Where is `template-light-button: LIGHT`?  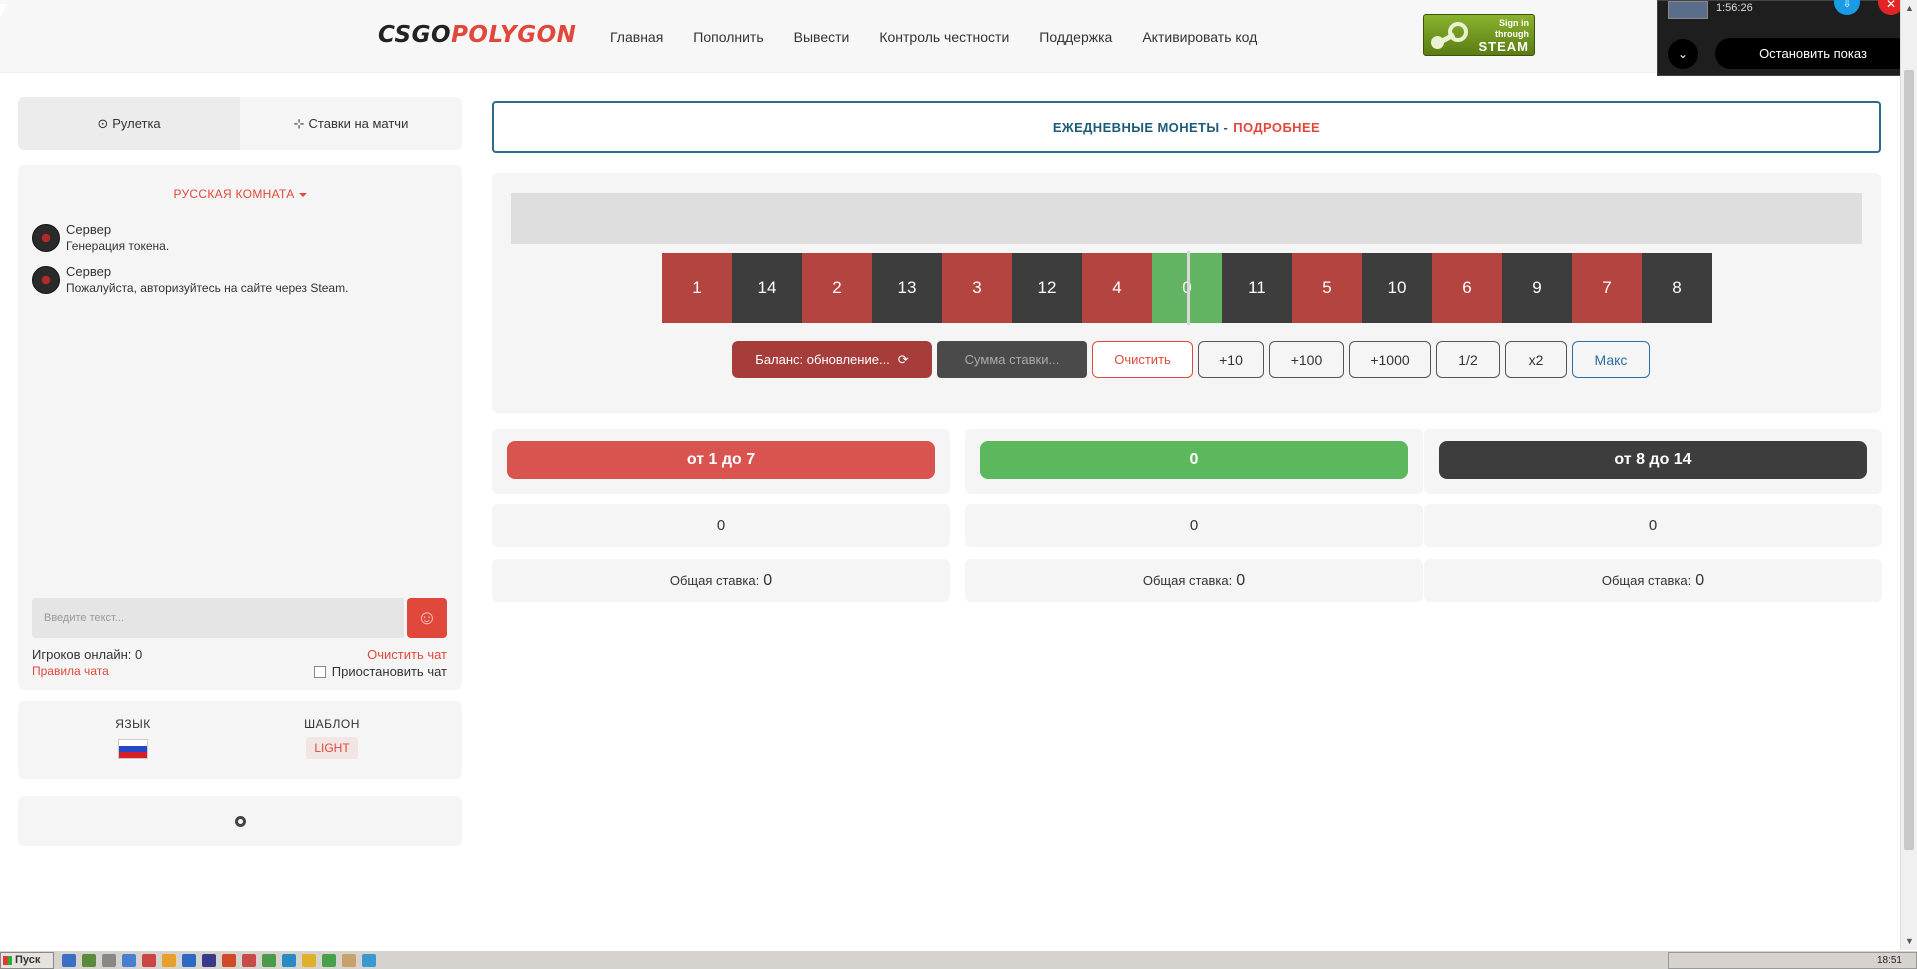 template-light-button: LIGHT is located at coordinates (332, 748).